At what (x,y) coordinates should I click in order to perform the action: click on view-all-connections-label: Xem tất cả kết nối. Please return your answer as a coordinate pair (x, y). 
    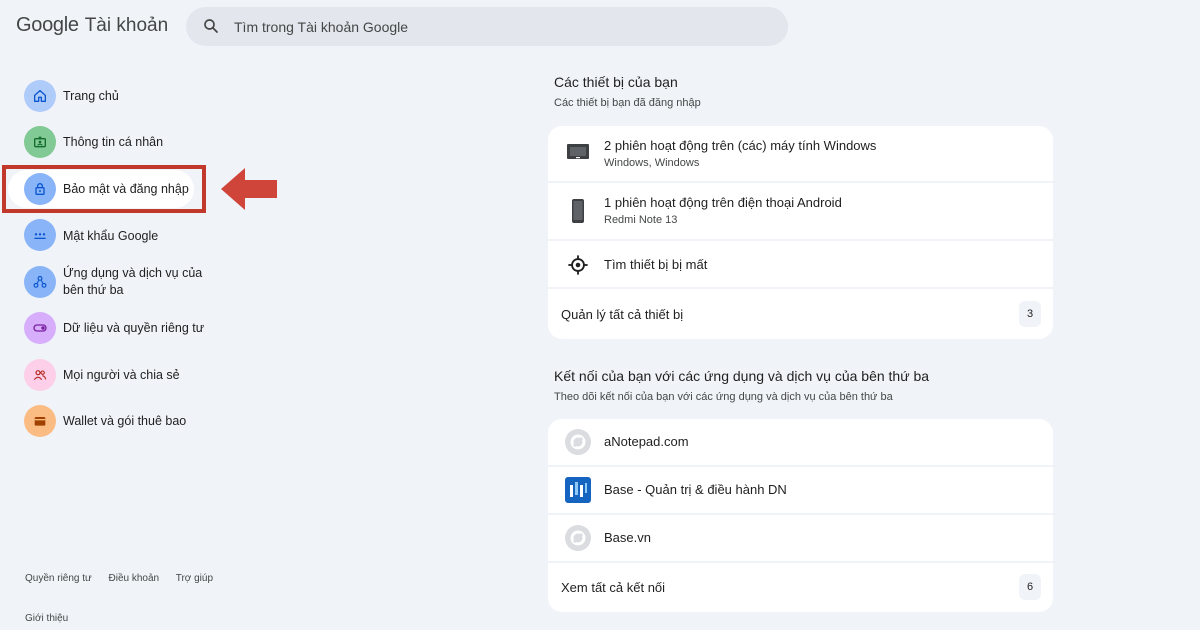
    Looking at the image, I should click on (613, 587).